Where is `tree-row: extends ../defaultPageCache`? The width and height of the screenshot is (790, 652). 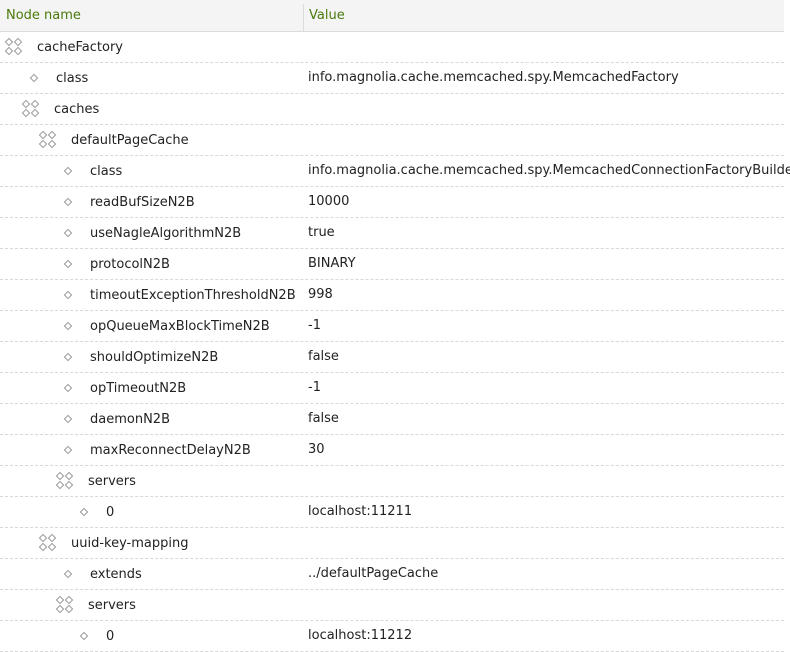 tree-row: extends ../defaultPageCache is located at coordinates (392, 574).